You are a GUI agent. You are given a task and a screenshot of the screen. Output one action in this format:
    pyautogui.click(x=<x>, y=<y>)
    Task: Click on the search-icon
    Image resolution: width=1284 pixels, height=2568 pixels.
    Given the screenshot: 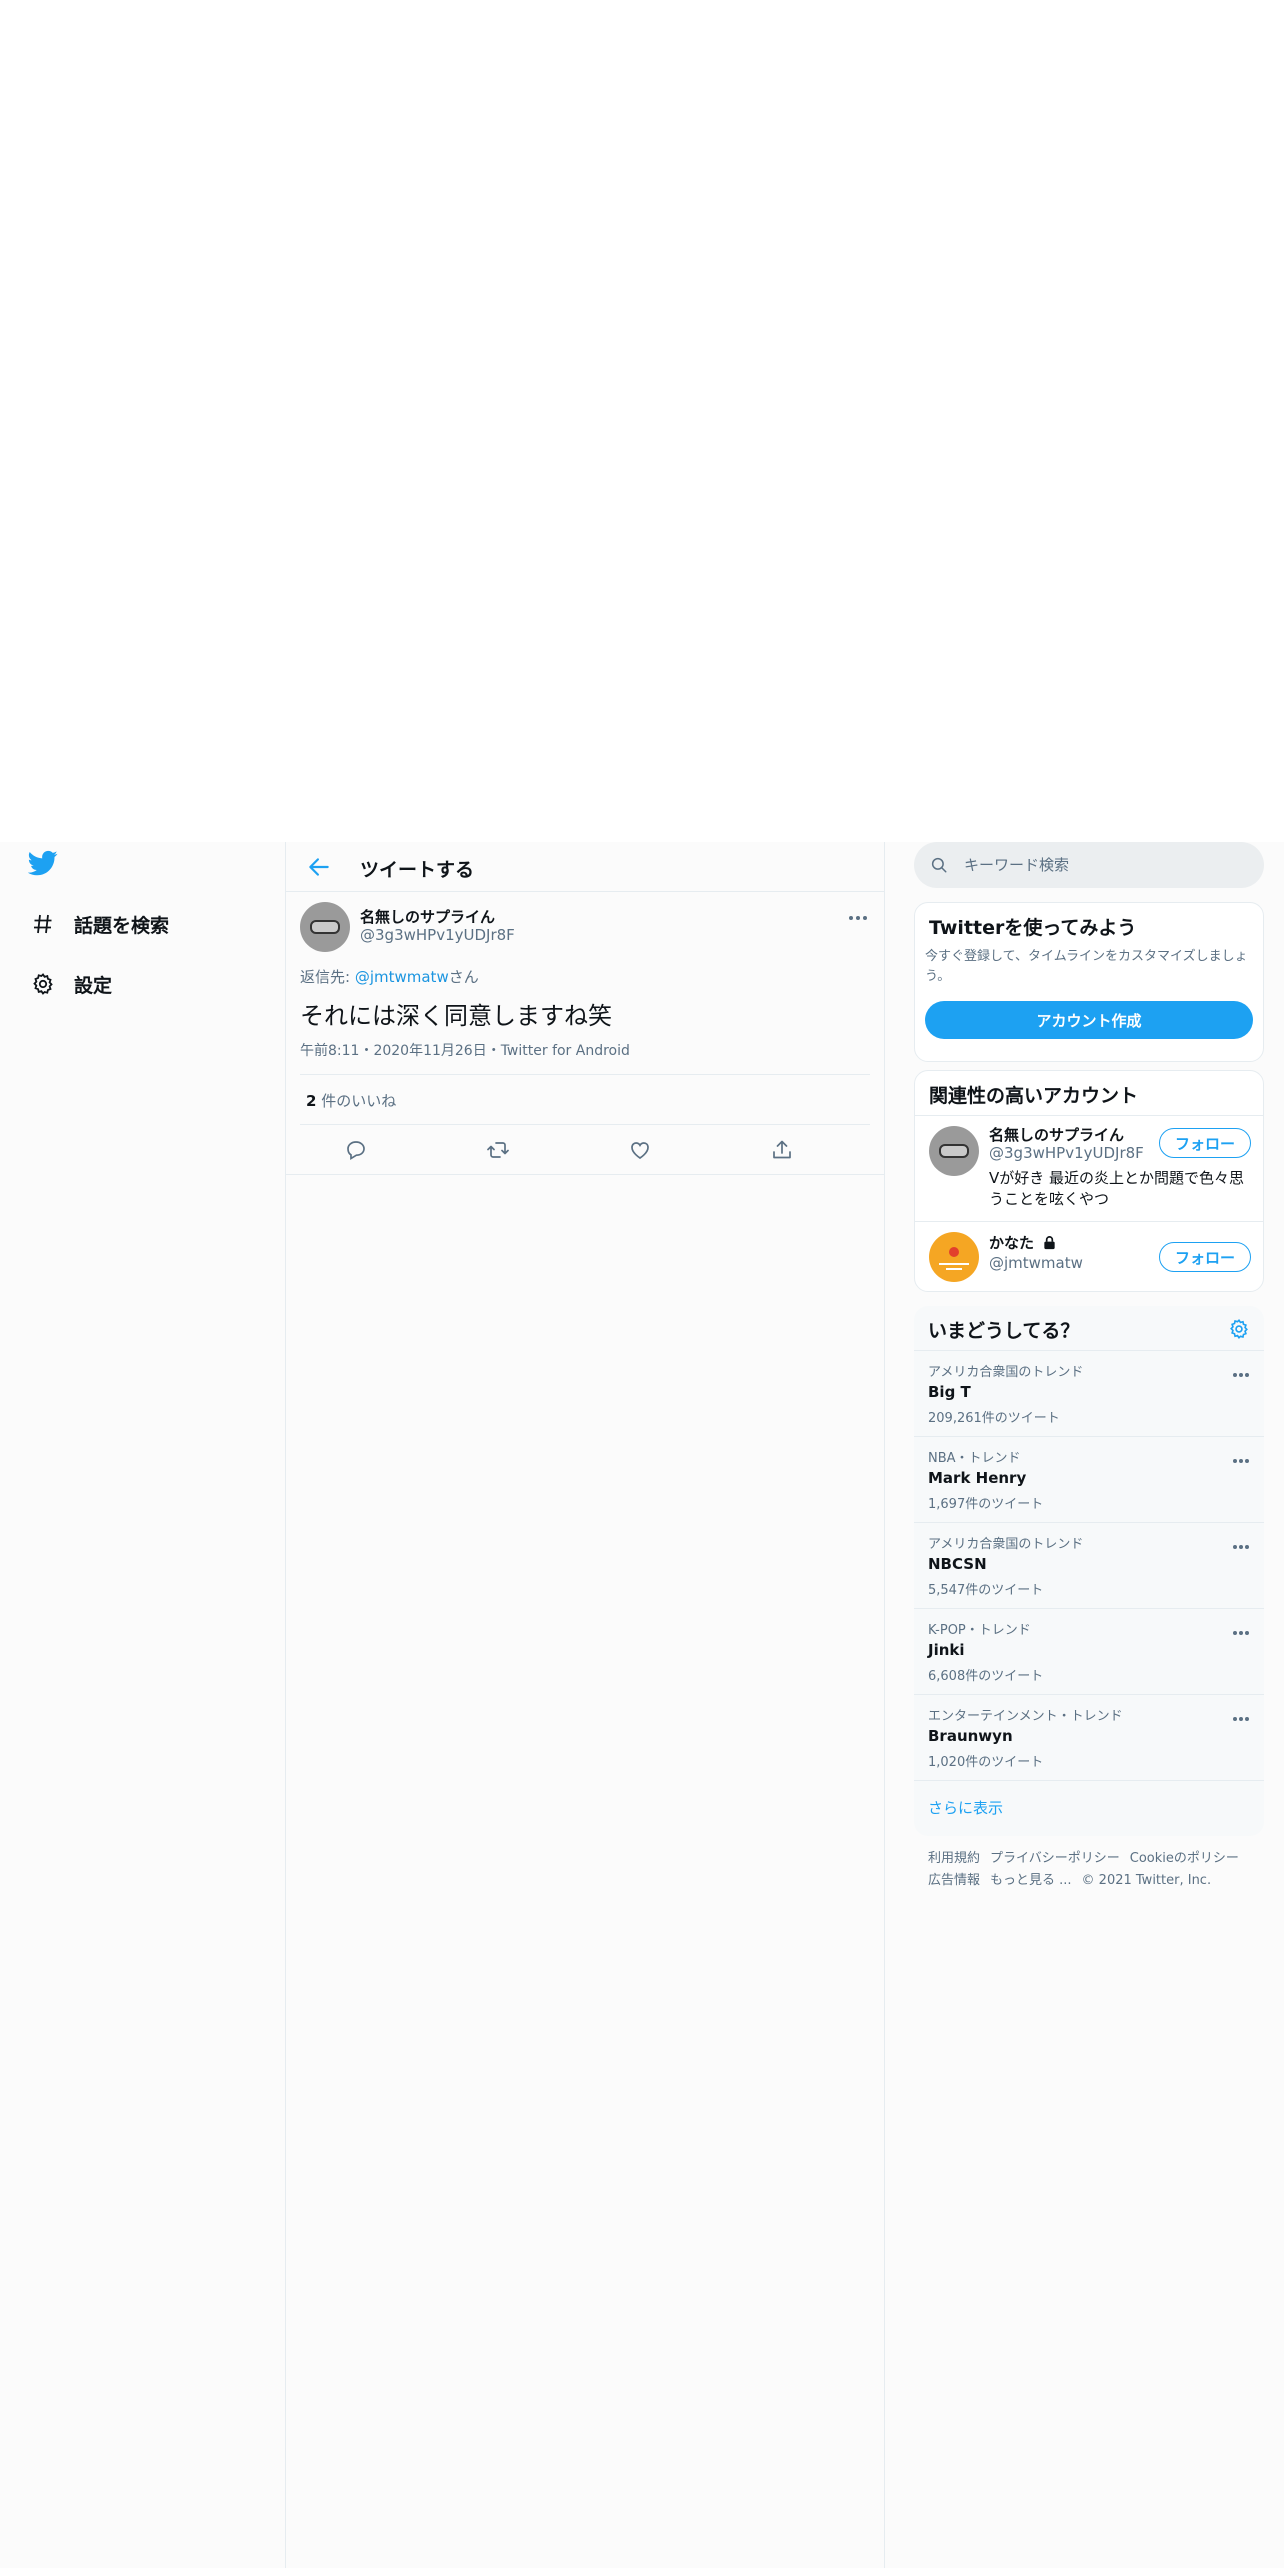 What is the action you would take?
    pyautogui.click(x=939, y=865)
    